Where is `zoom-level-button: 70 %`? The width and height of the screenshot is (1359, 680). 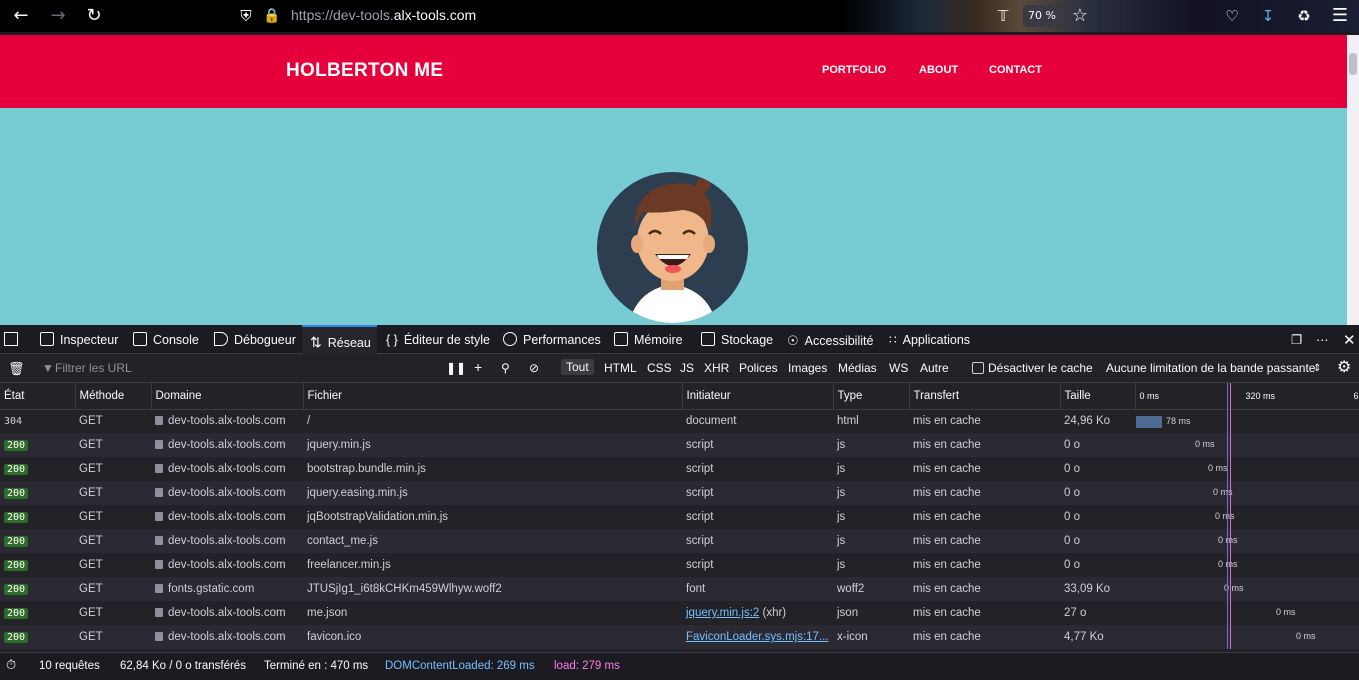 zoom-level-button: 70 % is located at coordinates (1042, 16).